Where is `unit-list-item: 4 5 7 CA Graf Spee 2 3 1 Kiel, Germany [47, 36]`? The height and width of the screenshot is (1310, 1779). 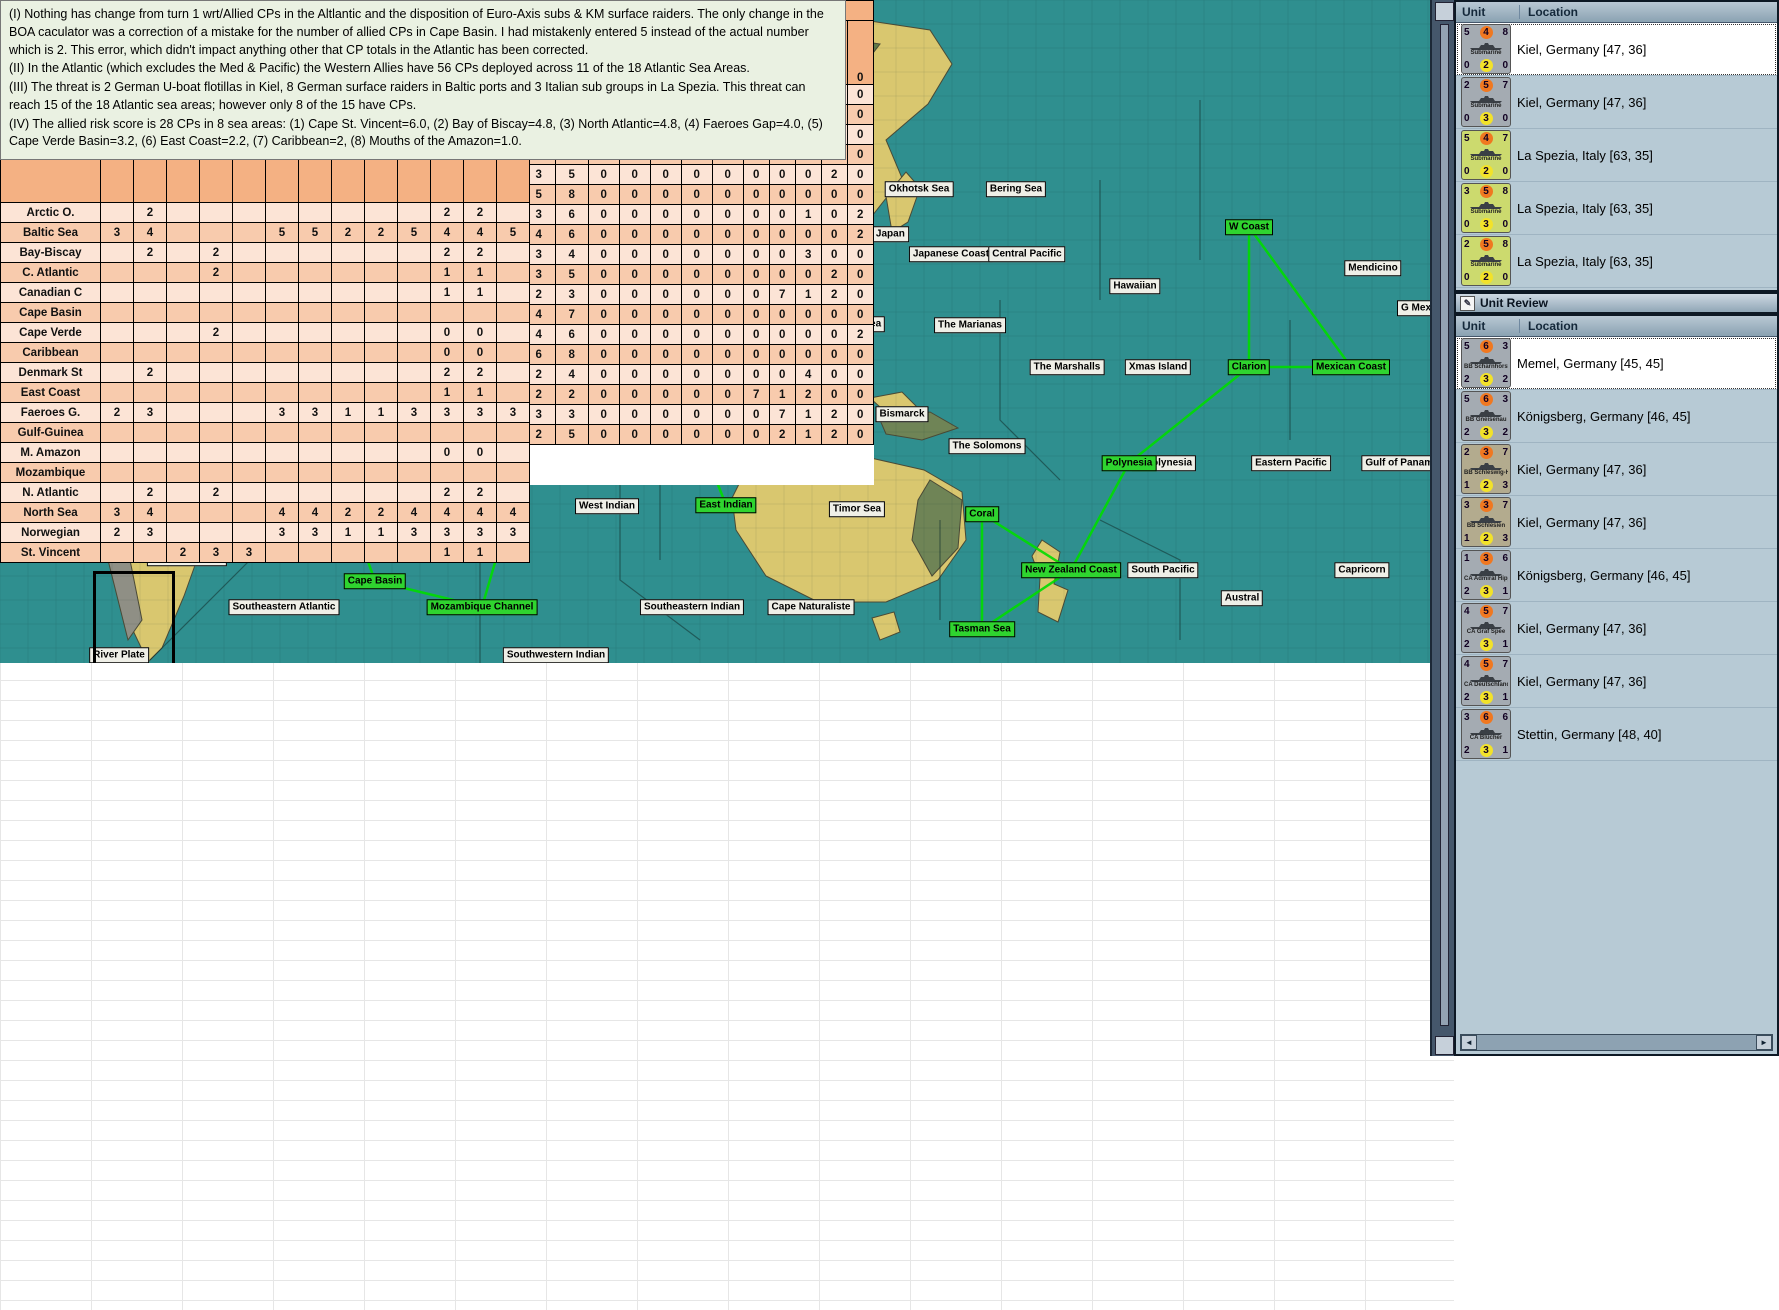
unit-list-item: 4 5 7 CA Graf Spee 2 3 1 Kiel, Germany [47, 36] is located at coordinates (1616, 628).